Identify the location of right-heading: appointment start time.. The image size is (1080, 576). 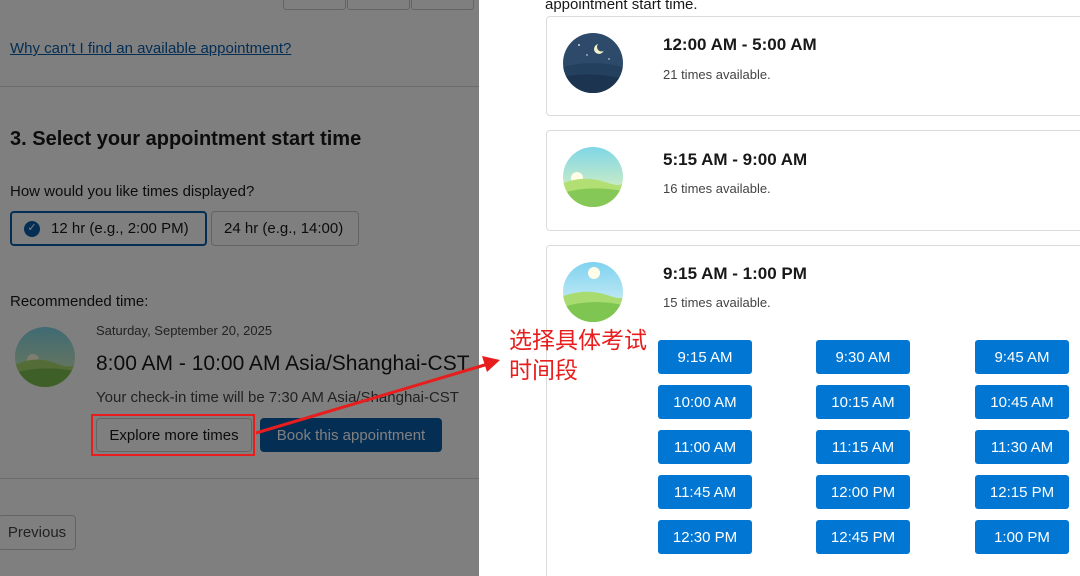
(621, 6).